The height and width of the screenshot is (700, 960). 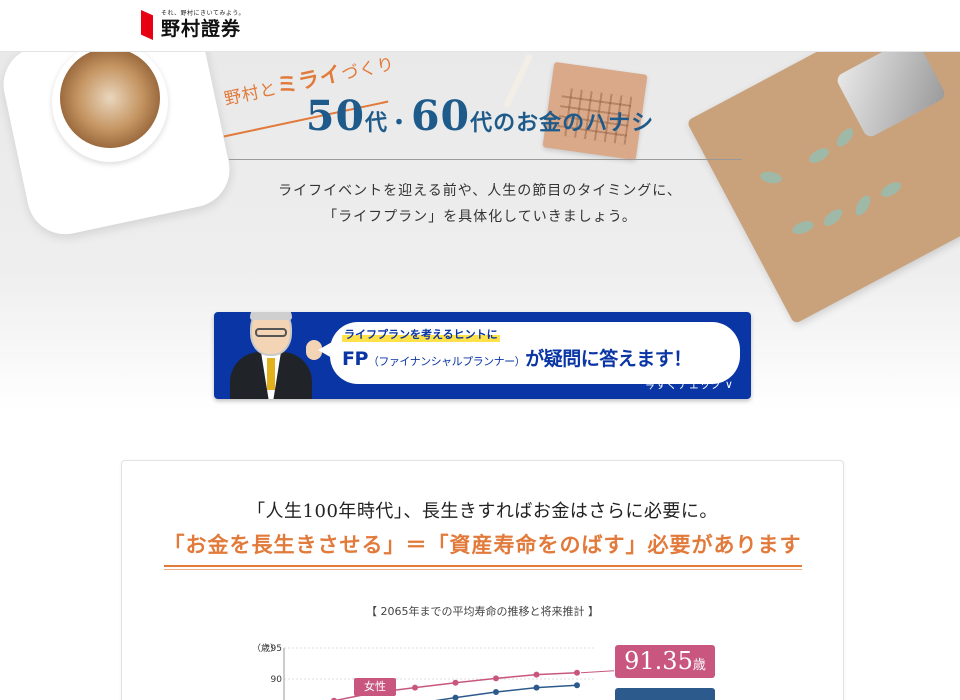 I want to click on leader-line, so click(x=597, y=672).